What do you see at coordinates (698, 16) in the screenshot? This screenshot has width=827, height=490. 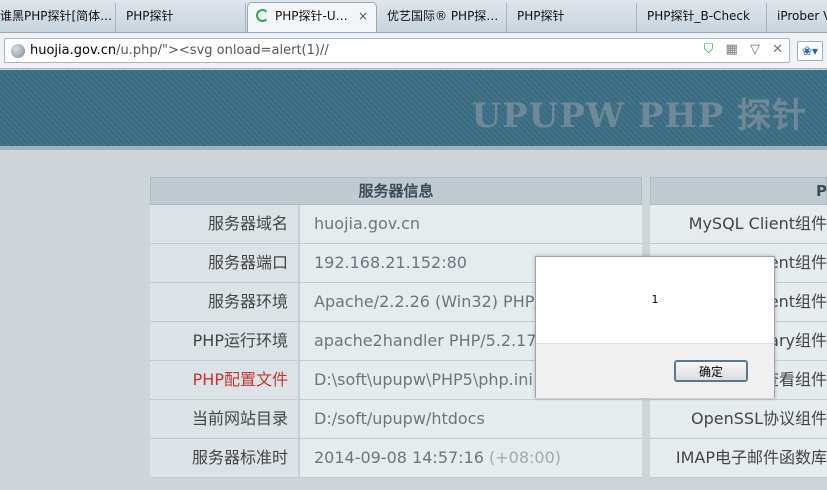 I see `tab-label: PHP探针_B-Check` at bounding box center [698, 16].